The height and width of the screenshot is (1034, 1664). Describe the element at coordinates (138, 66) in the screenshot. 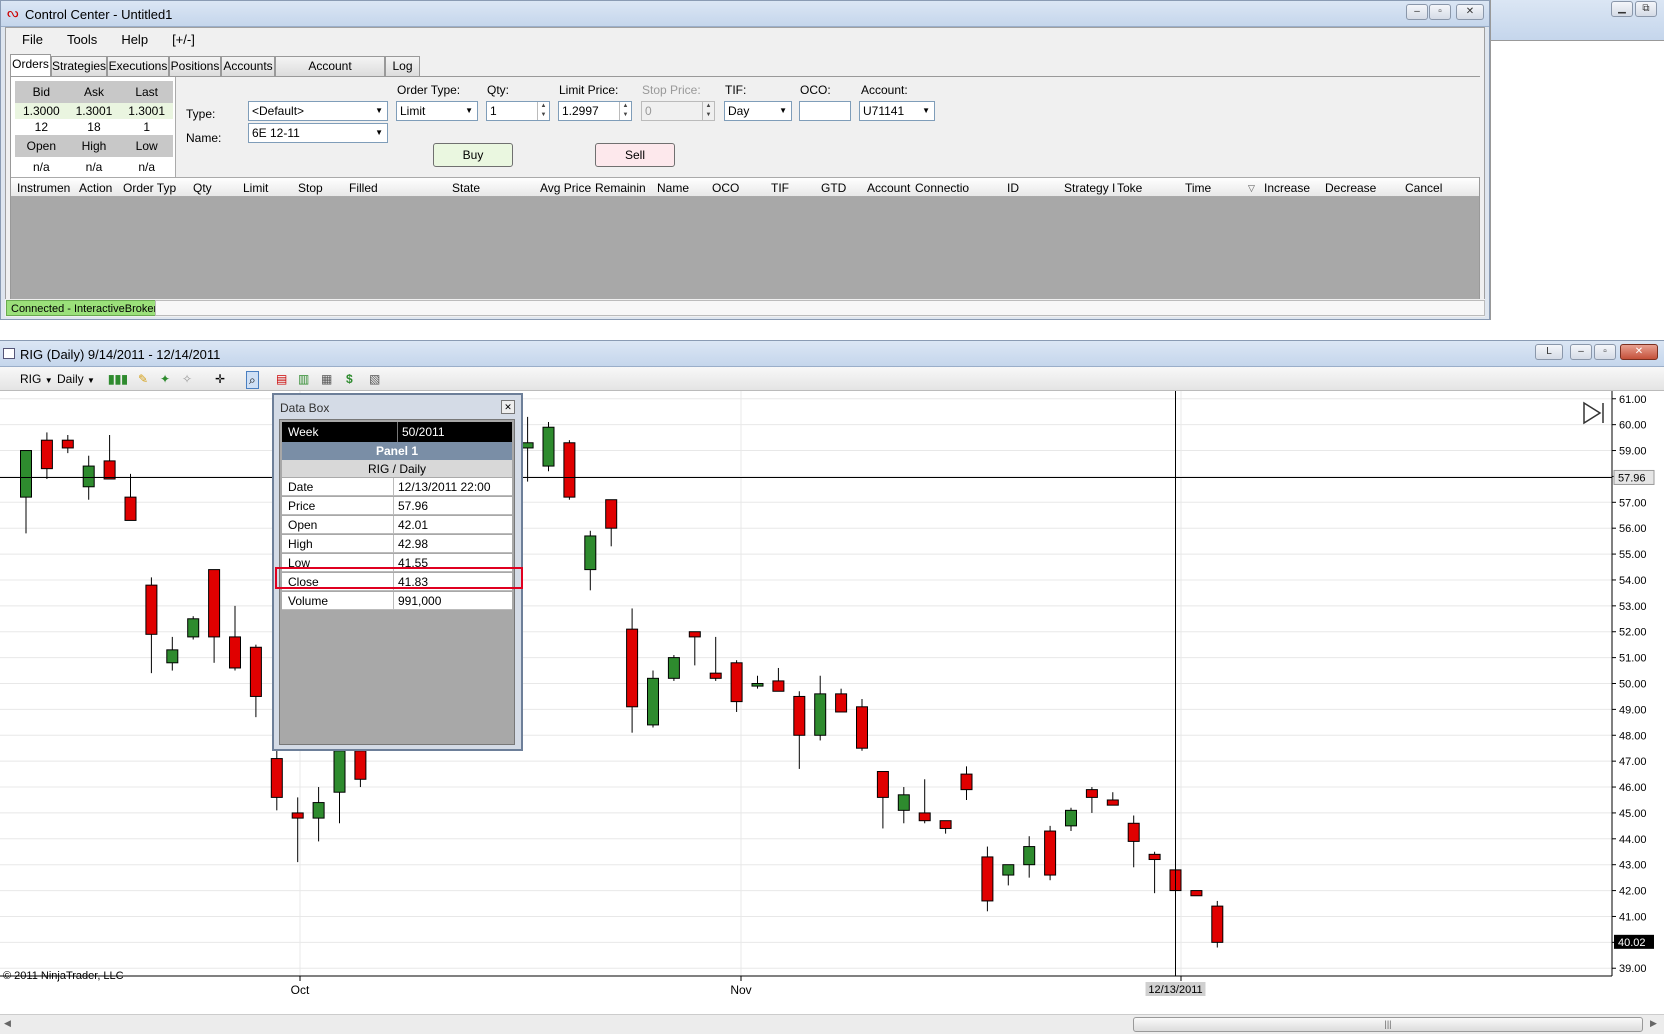

I see `tab-executions: Executions` at that location.